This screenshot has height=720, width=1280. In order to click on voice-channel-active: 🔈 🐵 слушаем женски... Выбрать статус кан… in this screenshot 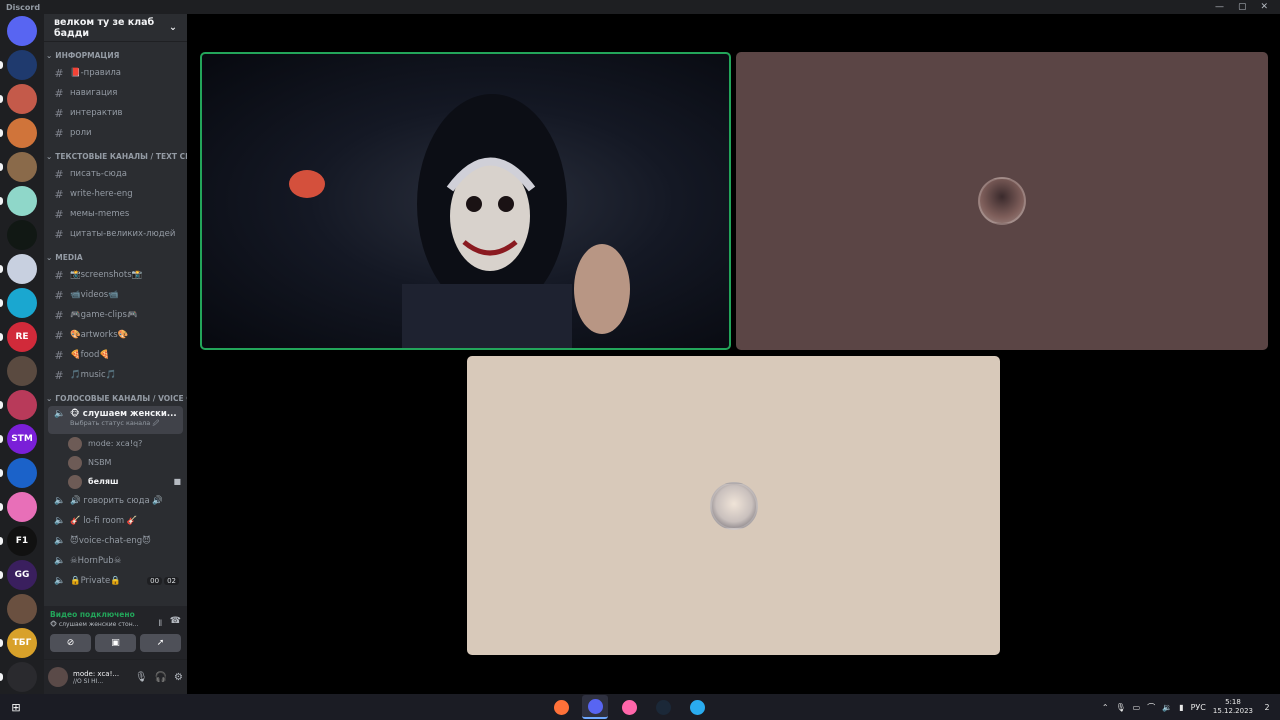, I will do `click(115, 420)`.